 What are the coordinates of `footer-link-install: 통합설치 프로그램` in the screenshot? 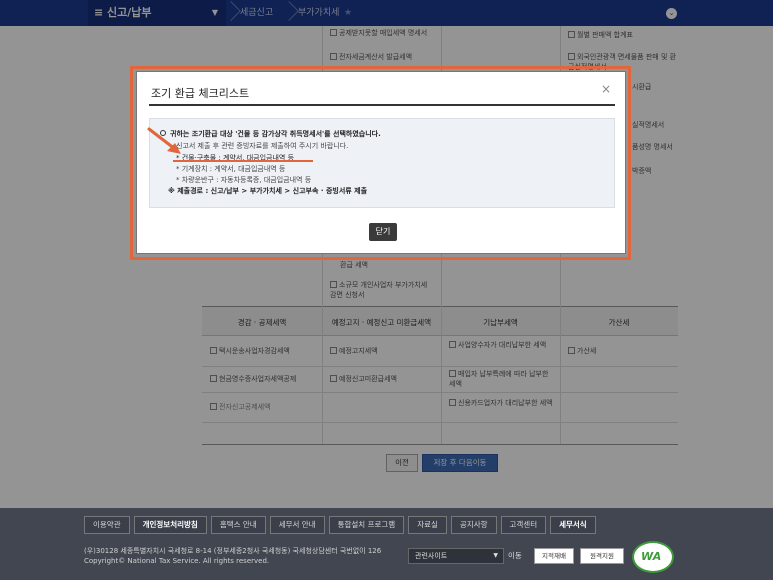 It's located at (366, 525).